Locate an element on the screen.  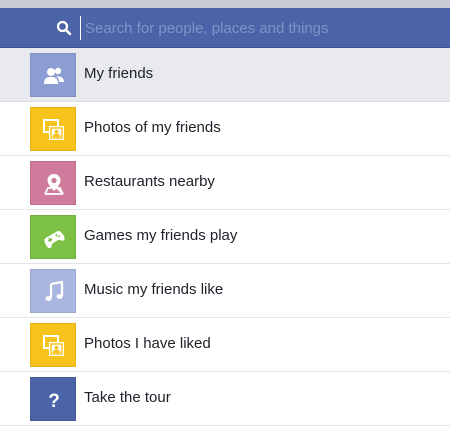
top-strip is located at coordinates (225, 4).